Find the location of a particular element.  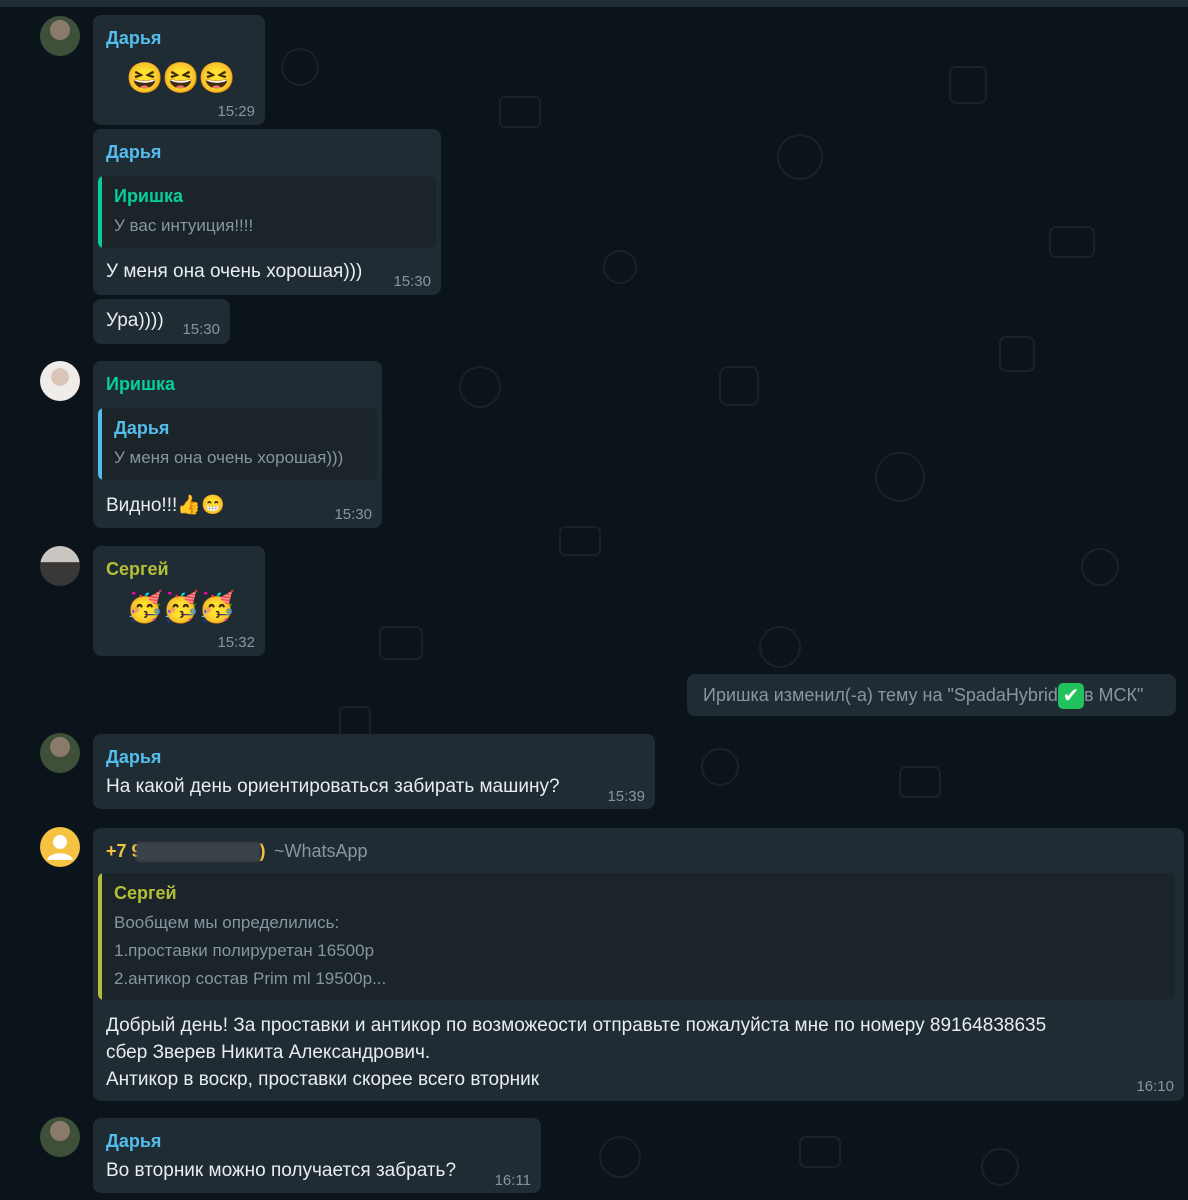

quote-sender: Дарья is located at coordinates (142, 428).